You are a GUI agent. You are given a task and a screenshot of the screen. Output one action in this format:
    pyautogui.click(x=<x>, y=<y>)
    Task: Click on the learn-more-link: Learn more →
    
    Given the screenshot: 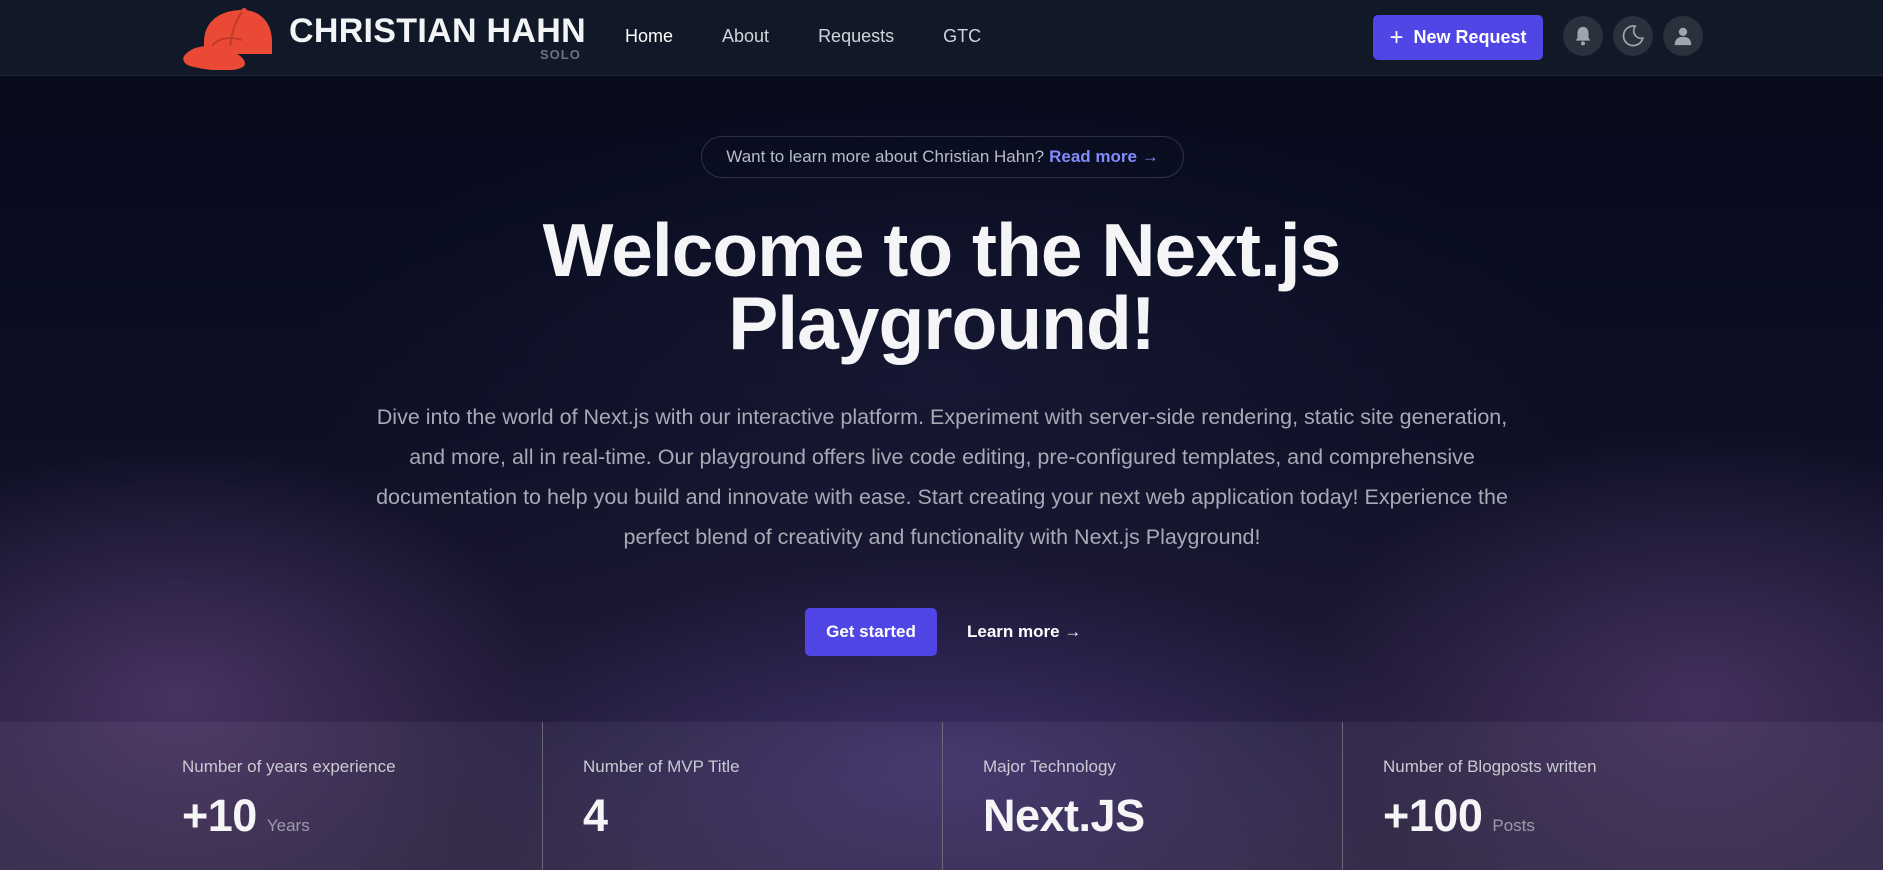 What is the action you would take?
    pyautogui.click(x=1024, y=632)
    